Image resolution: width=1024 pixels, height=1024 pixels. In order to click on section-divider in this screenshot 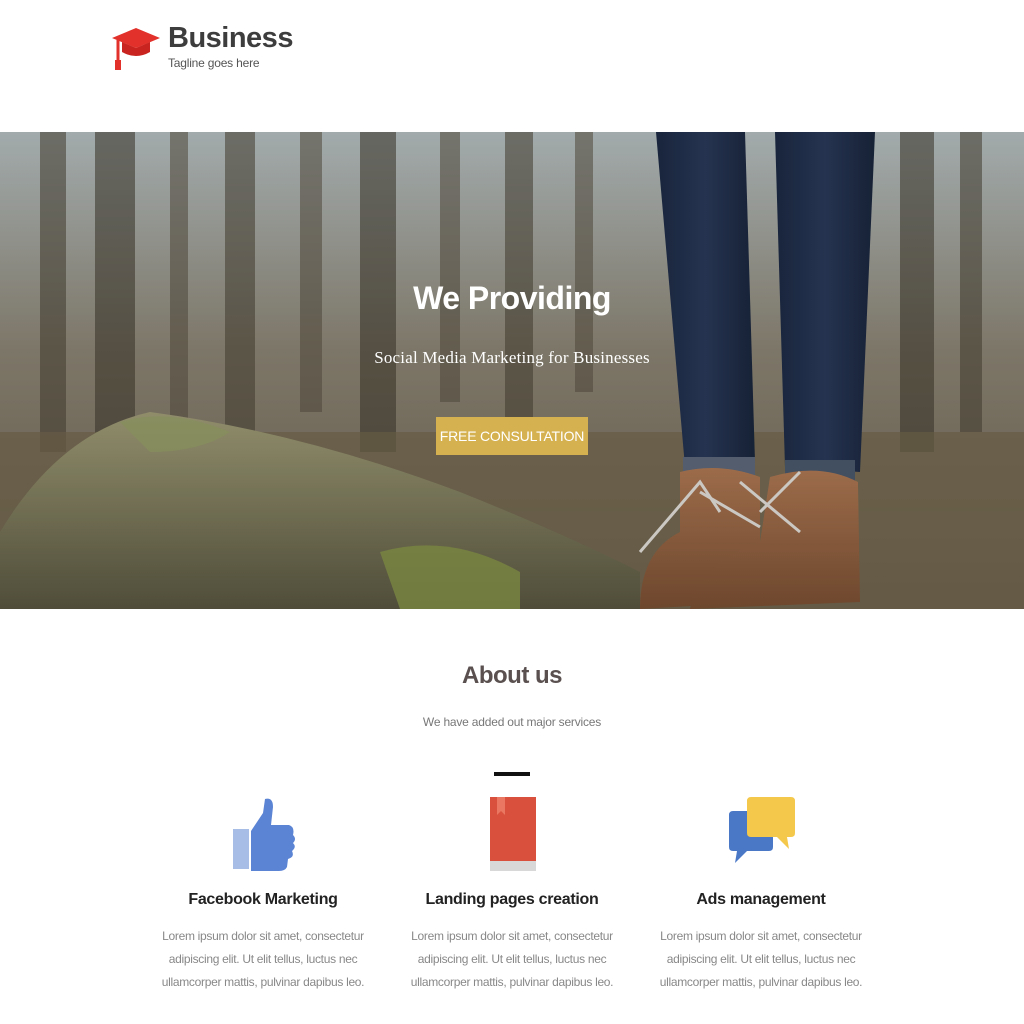, I will do `click(512, 774)`.